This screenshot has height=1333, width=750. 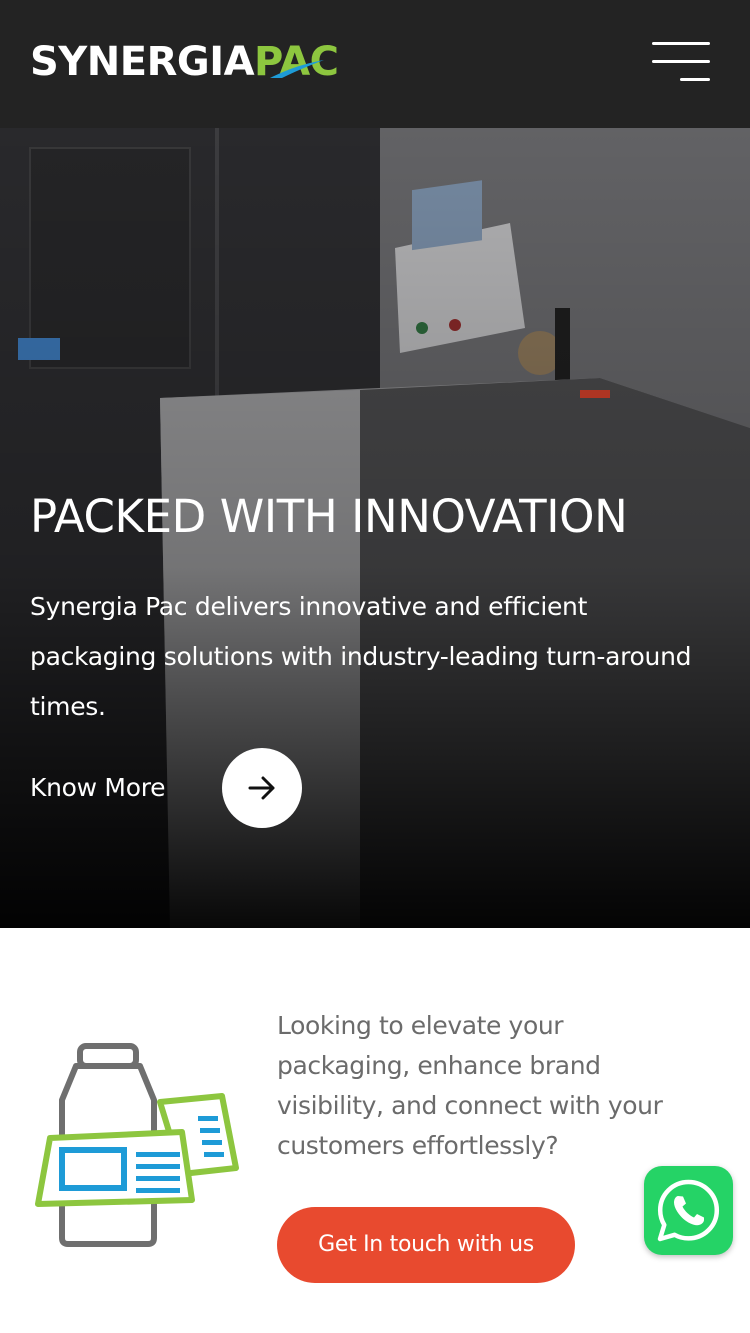 I want to click on site-logo: SYNERGIAPAC, so click(x=211, y=62).